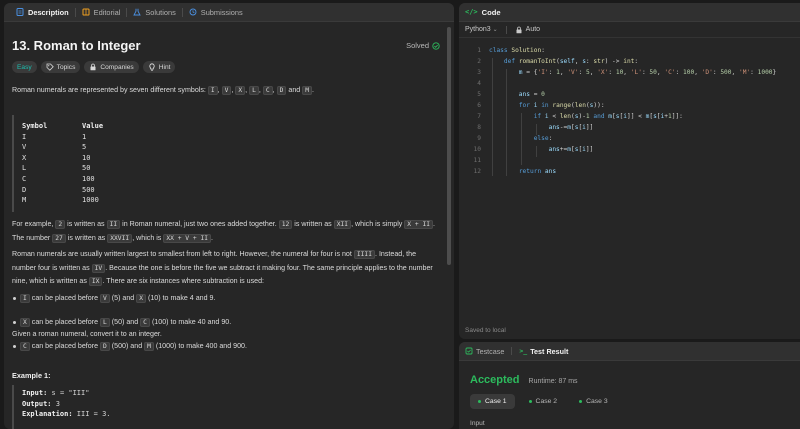 The height and width of the screenshot is (429, 800). What do you see at coordinates (533, 29) in the screenshot?
I see `mode-label: Auto` at bounding box center [533, 29].